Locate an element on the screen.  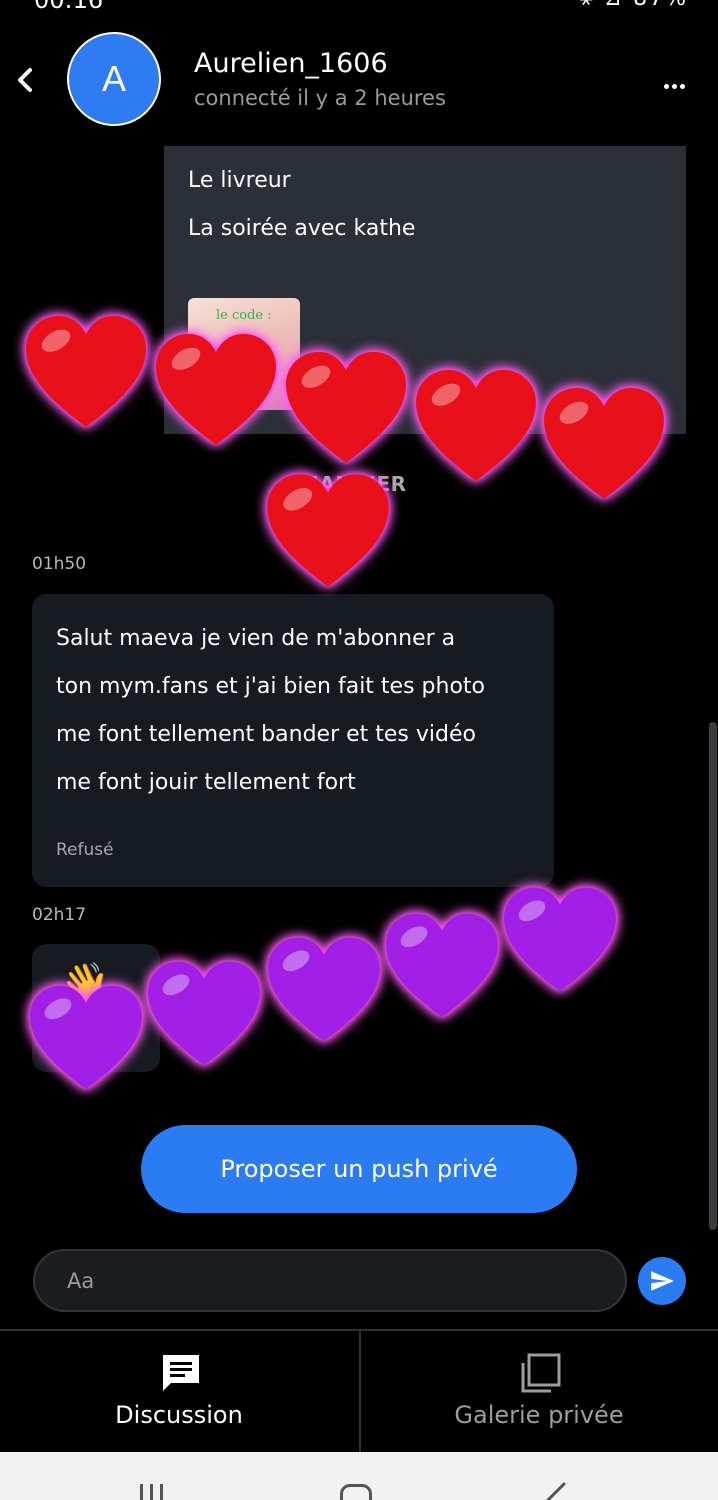
more-options-button is located at coordinates (679, 81).